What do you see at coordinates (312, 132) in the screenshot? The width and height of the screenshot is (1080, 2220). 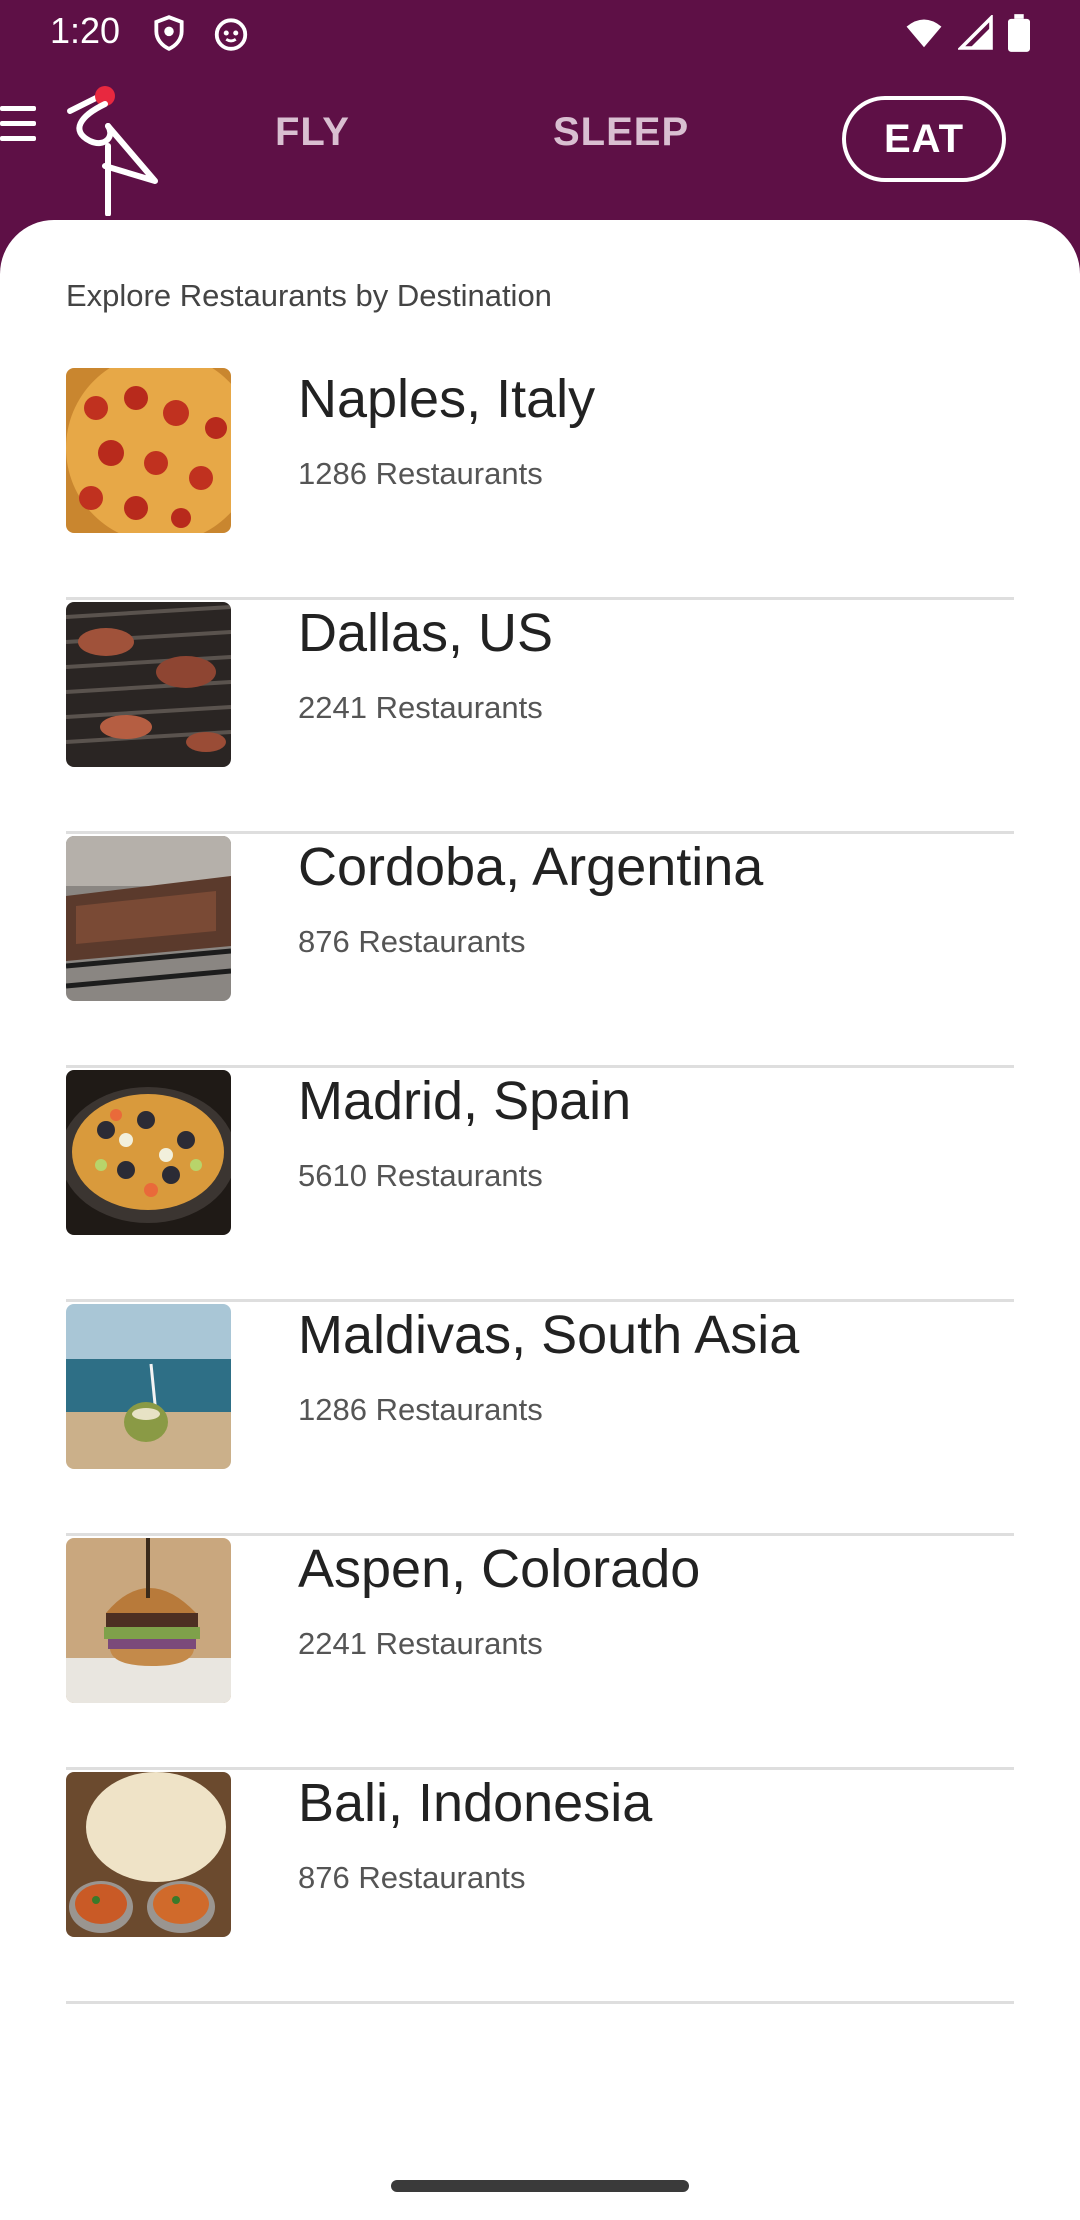 I see `tab-fly: FLY` at bounding box center [312, 132].